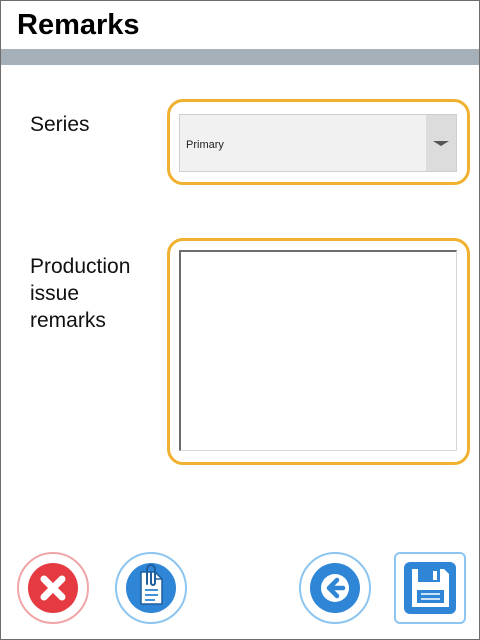 The height and width of the screenshot is (640, 480). I want to click on save-button, so click(430, 588).